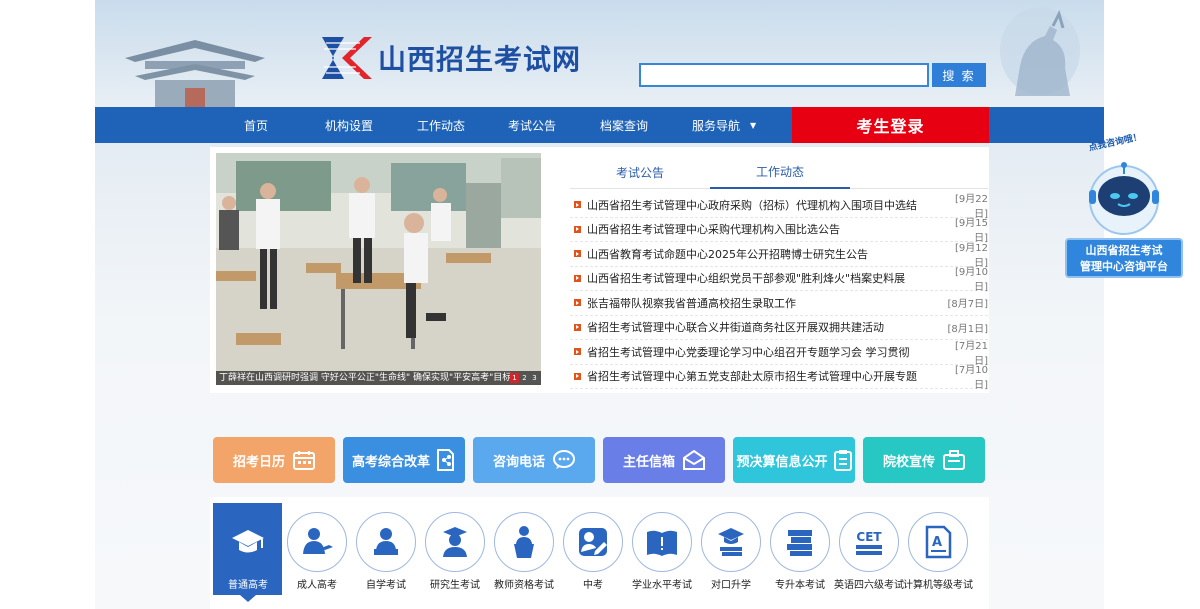 Image resolution: width=1200 pixels, height=609 pixels. I want to click on category-circle: CET, so click(869, 542).